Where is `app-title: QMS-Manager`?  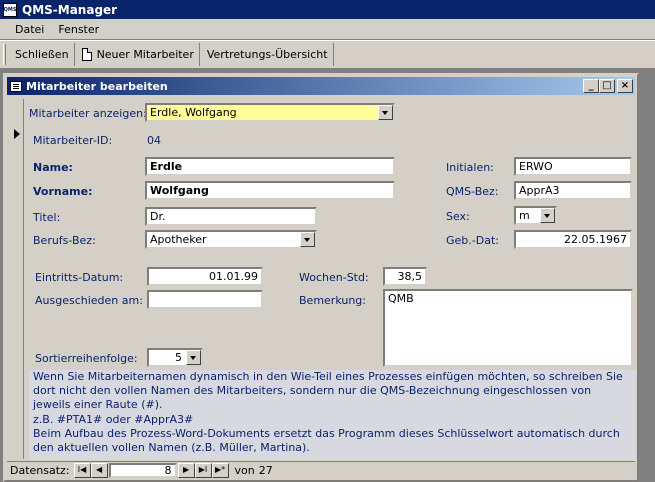 app-title: QMS-Manager is located at coordinates (70, 9).